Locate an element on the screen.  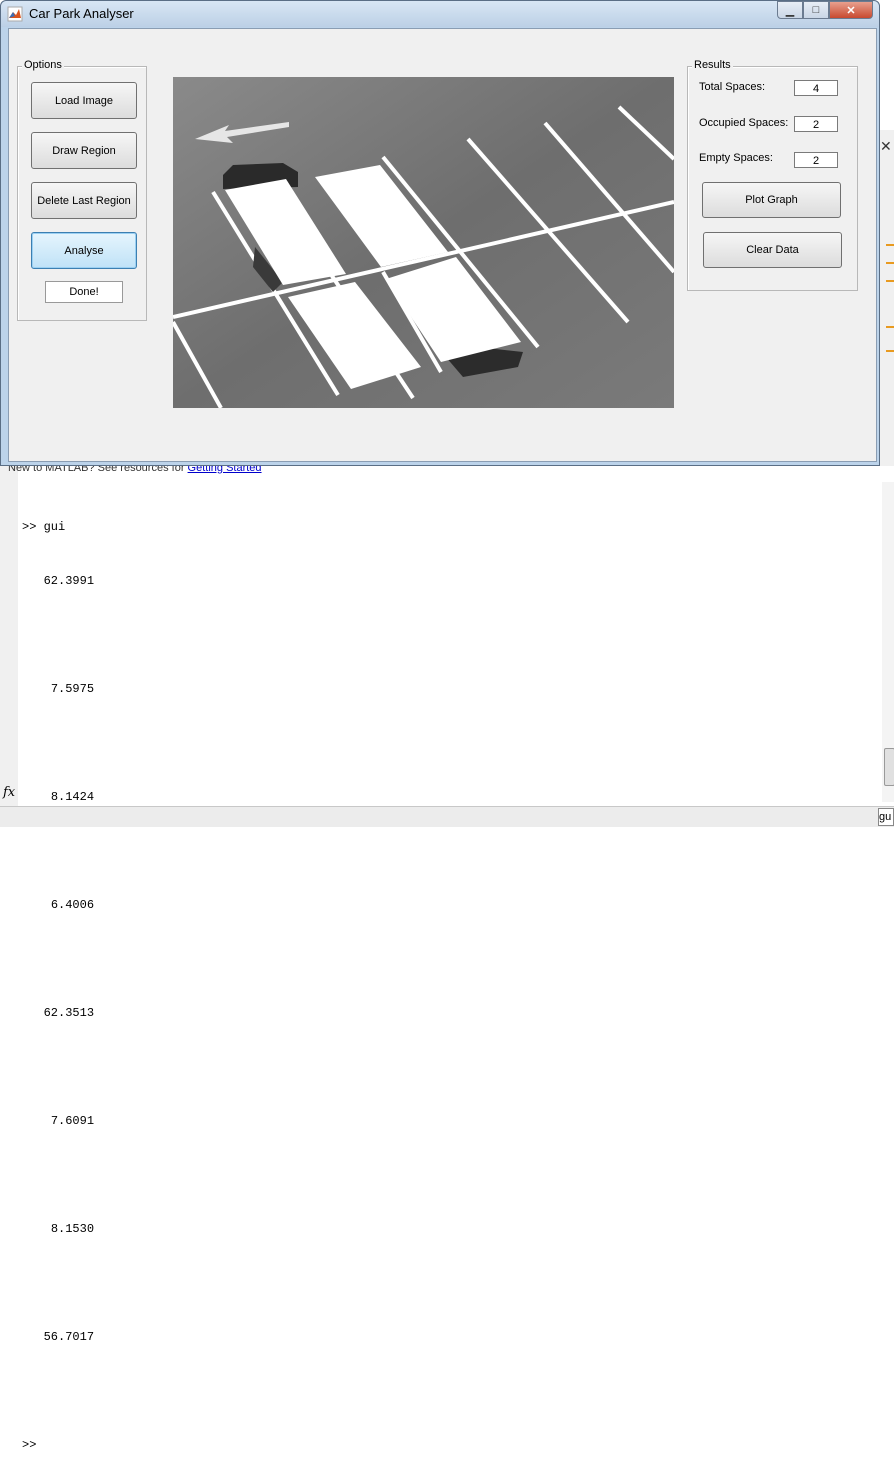
window-controls: ▁ □ ✕ is located at coordinates (825, 10).